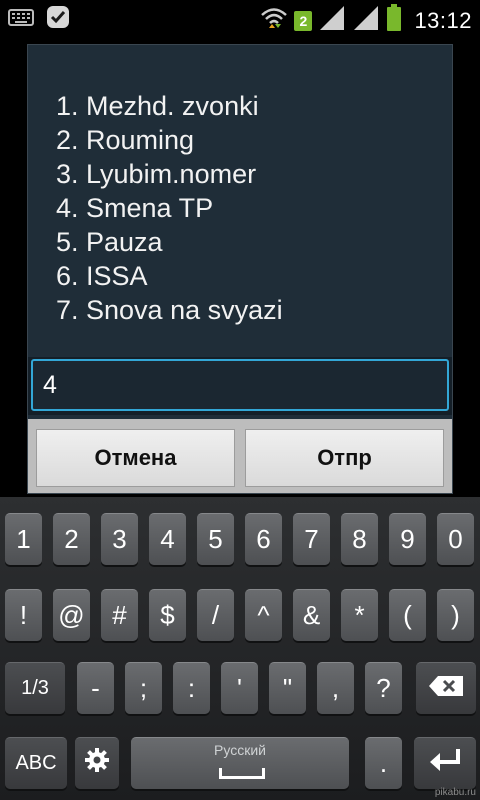 The height and width of the screenshot is (800, 480). I want to click on key-8: 8, so click(359, 539).